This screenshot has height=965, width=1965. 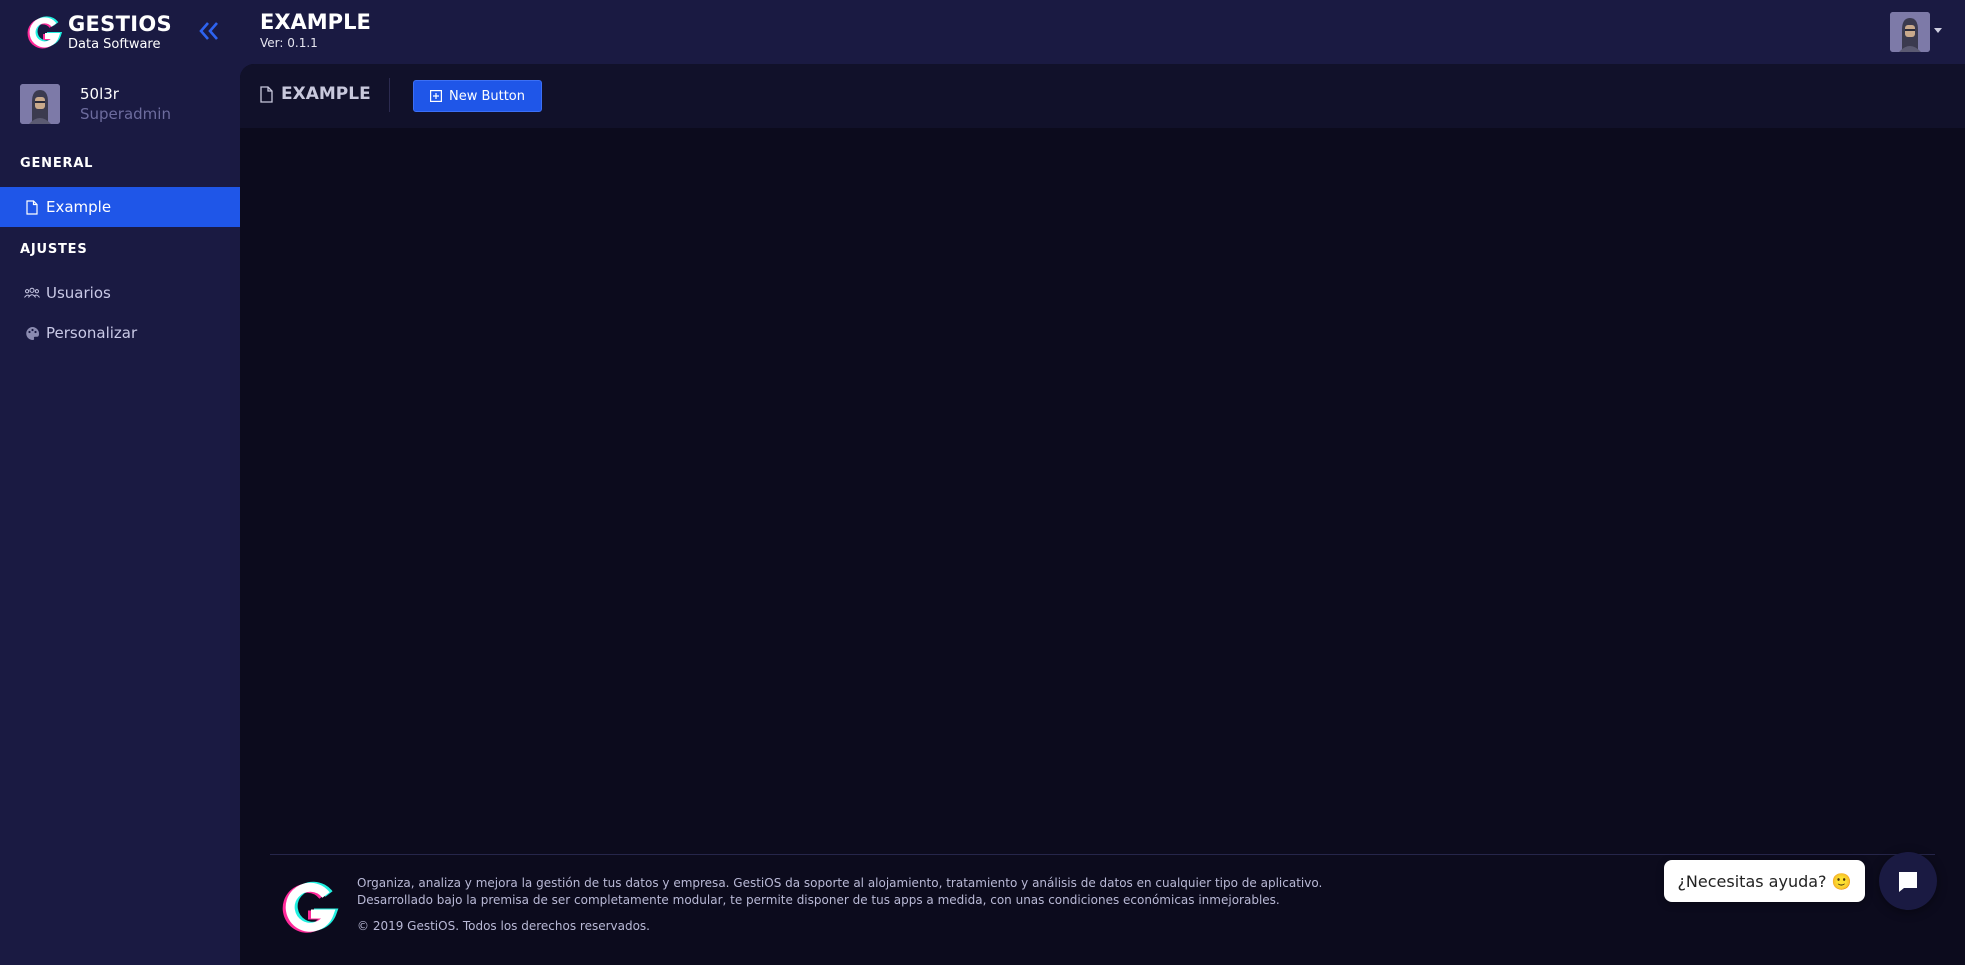 What do you see at coordinates (326, 94) in the screenshot?
I see `toolbar-title-text: EXAMPLE` at bounding box center [326, 94].